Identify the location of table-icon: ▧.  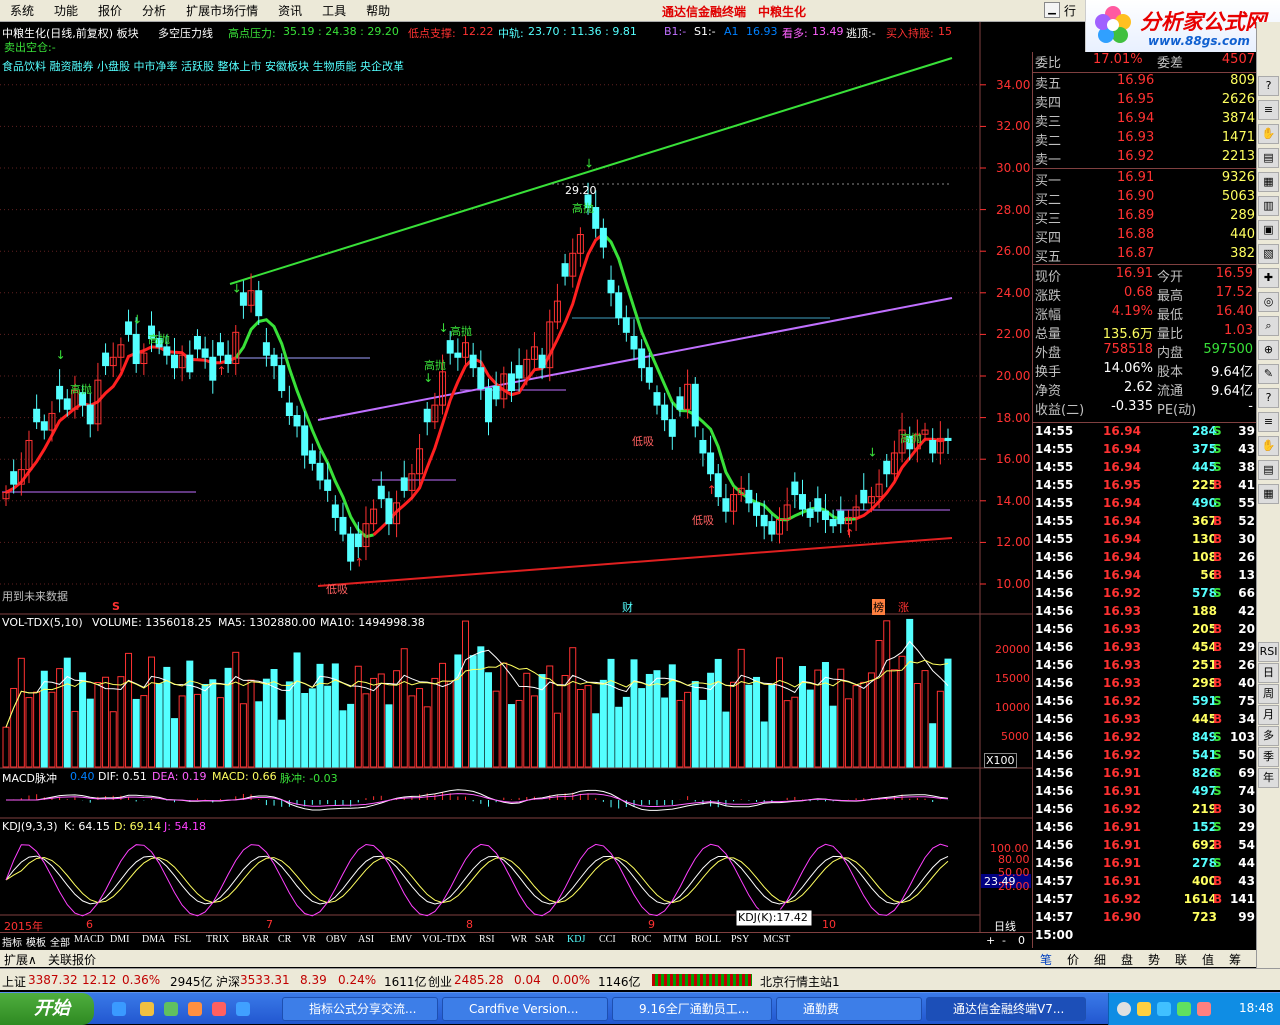
(1268, 254).